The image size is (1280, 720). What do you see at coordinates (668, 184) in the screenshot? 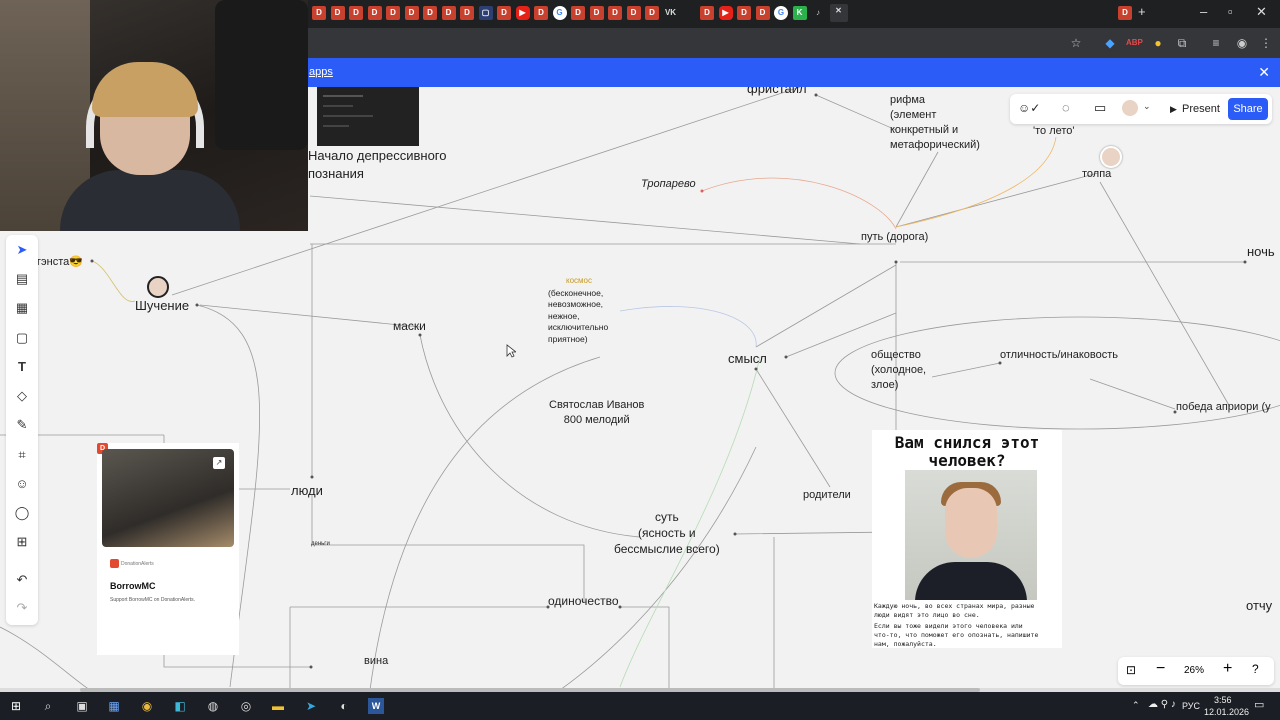
I see `node-troparevo: Тропарево` at bounding box center [668, 184].